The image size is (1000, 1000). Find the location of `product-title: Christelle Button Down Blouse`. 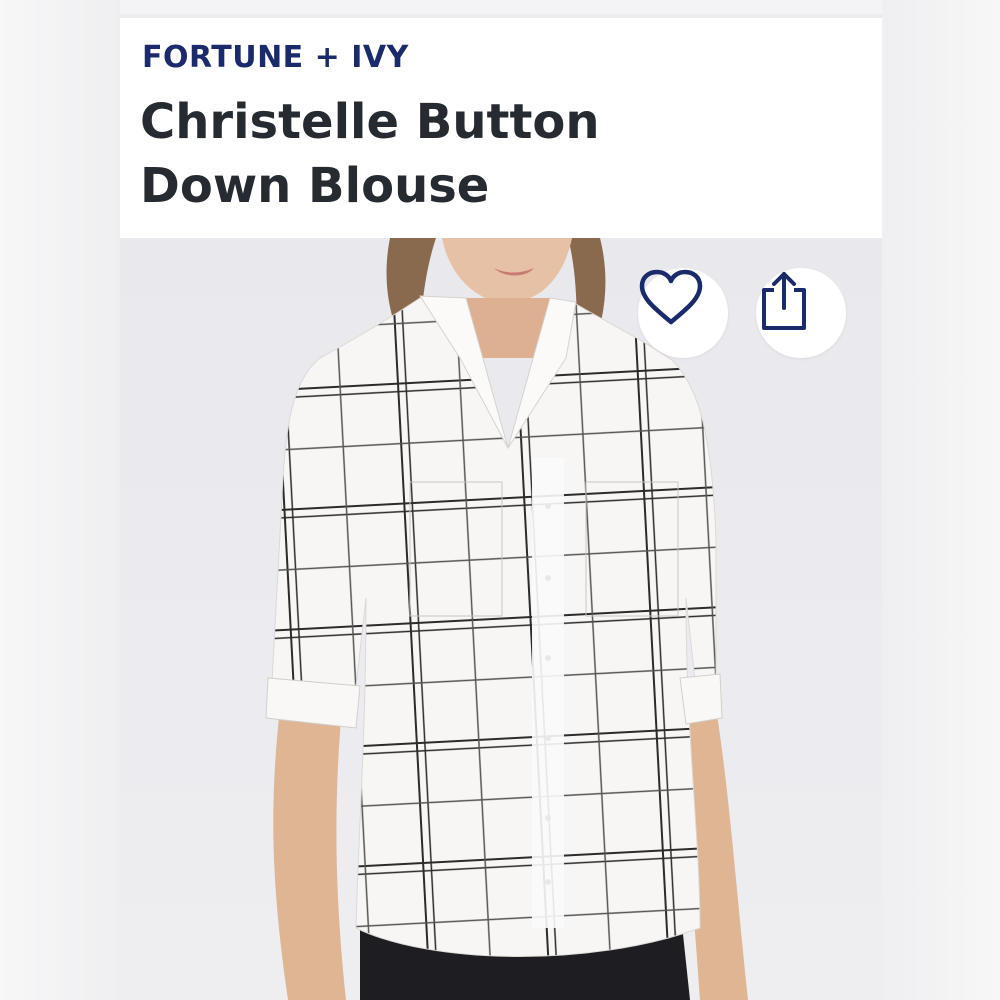

product-title: Christelle Button Down Blouse is located at coordinates (370, 154).